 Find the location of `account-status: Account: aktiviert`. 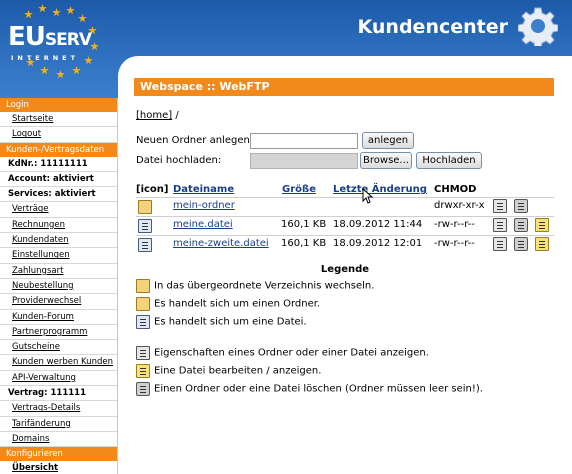

account-status: Account: aktiviert is located at coordinates (58, 180).